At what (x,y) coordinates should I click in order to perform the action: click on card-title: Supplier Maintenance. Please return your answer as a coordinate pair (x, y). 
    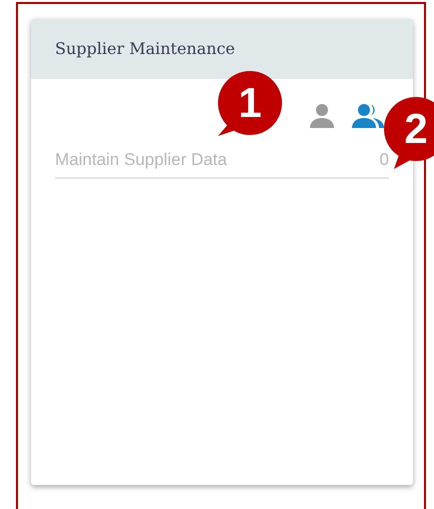
    Looking at the image, I should click on (145, 48).